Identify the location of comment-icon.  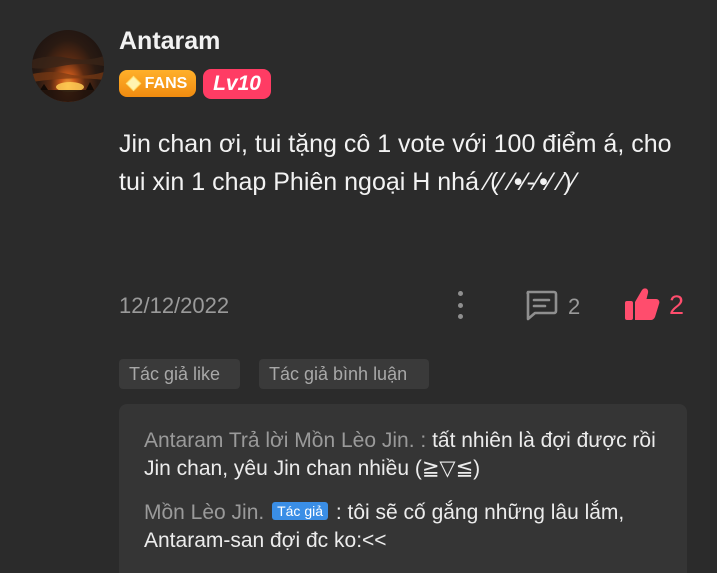
(541, 305).